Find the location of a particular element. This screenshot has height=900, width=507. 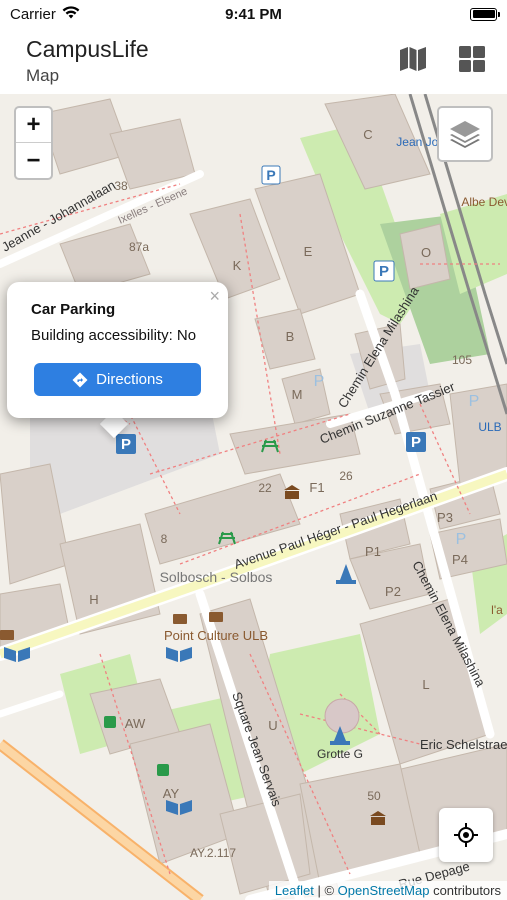

attribution-tail: contributors is located at coordinates (465, 890).